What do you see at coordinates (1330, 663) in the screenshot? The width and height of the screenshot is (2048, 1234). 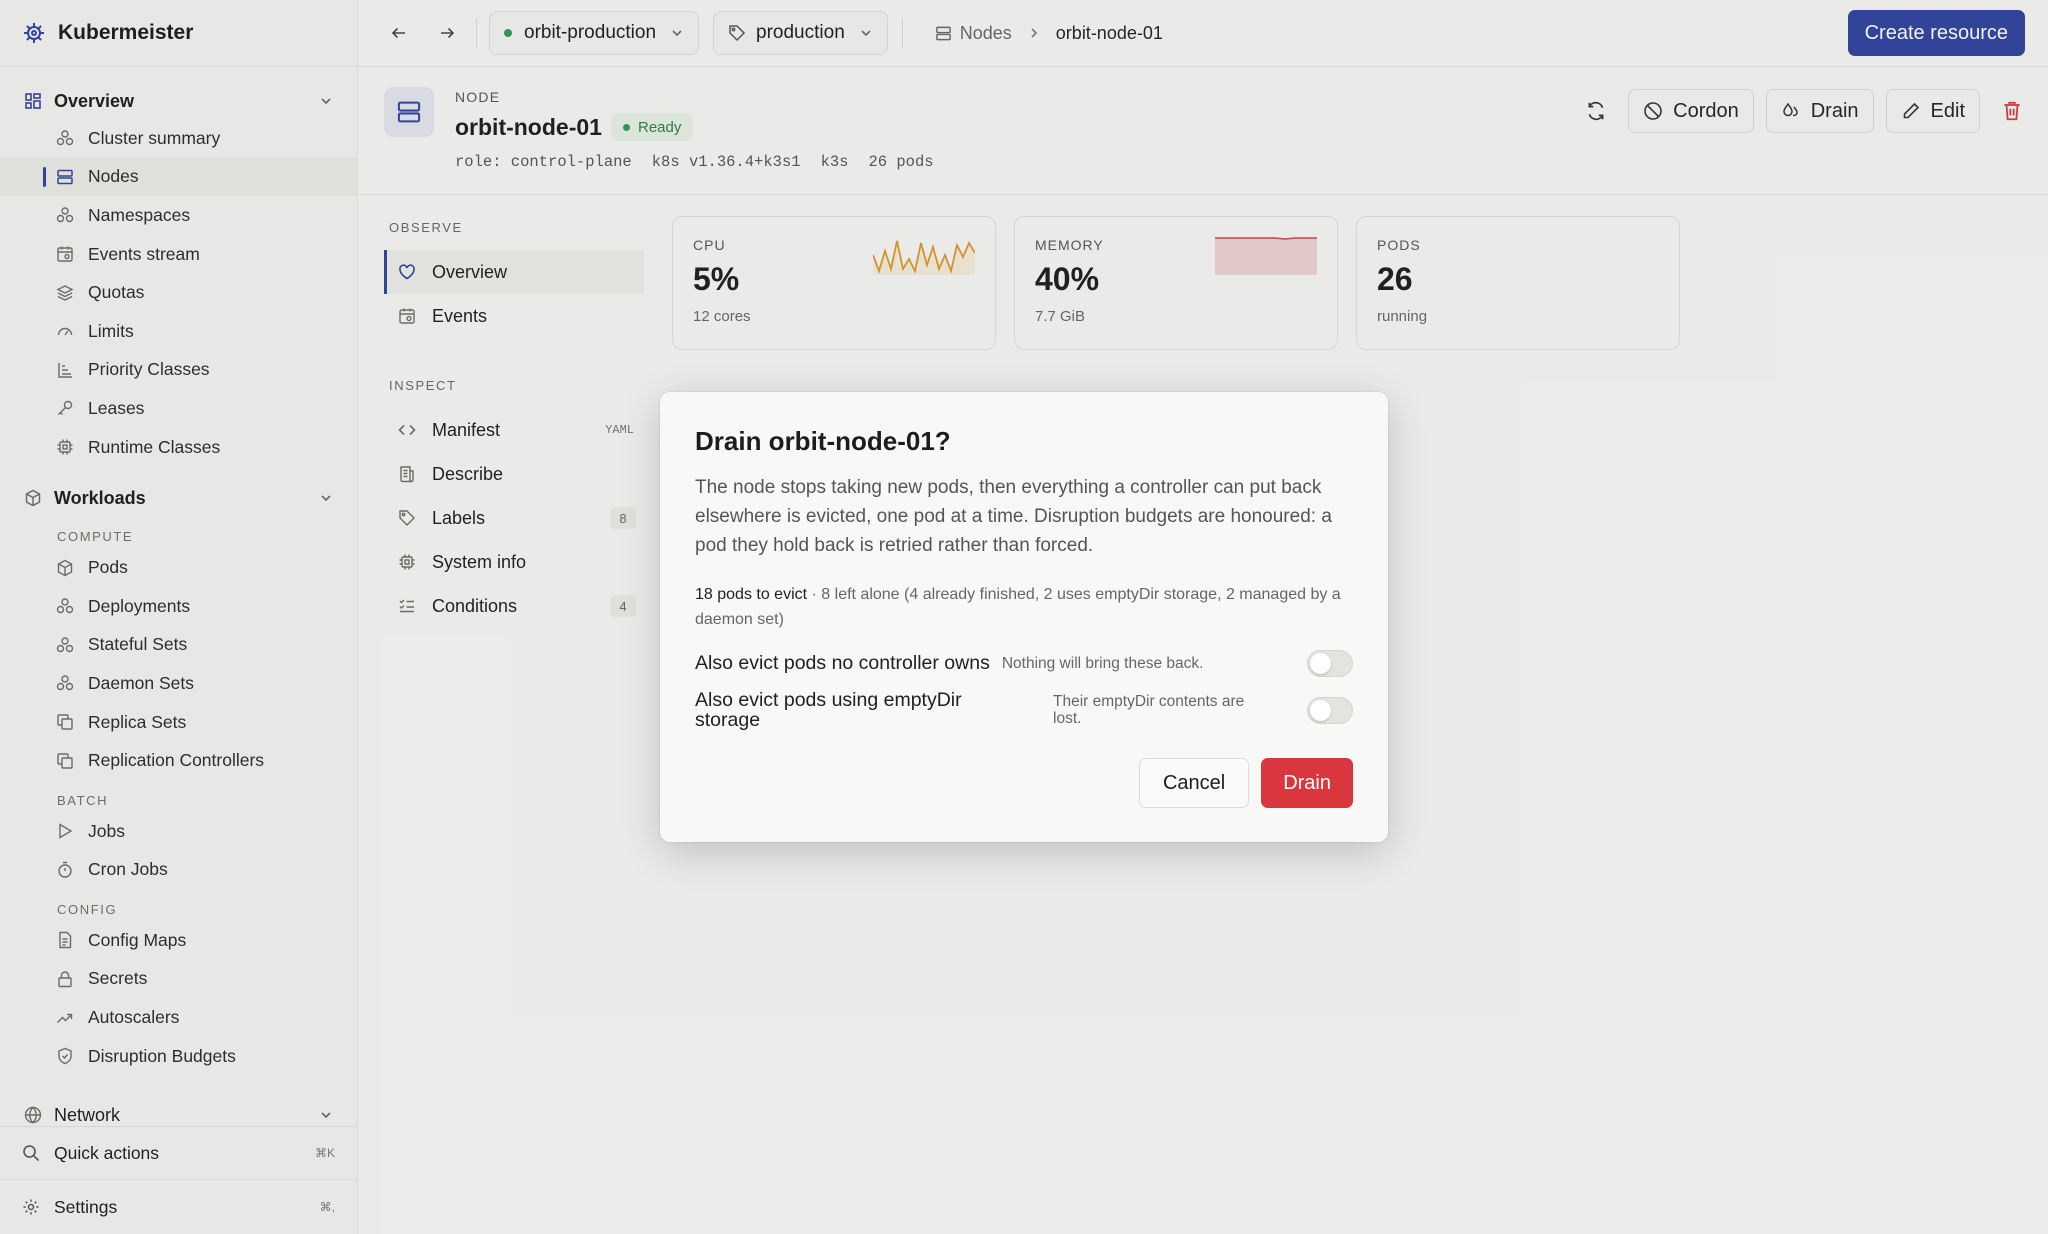 I see `orphan-pods-toggle` at bounding box center [1330, 663].